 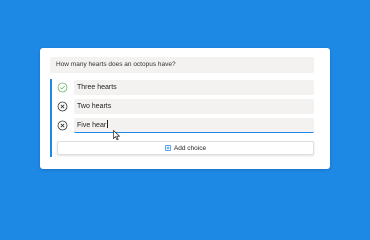 I want to click on choice-input: Two hearts, so click(x=194, y=106).